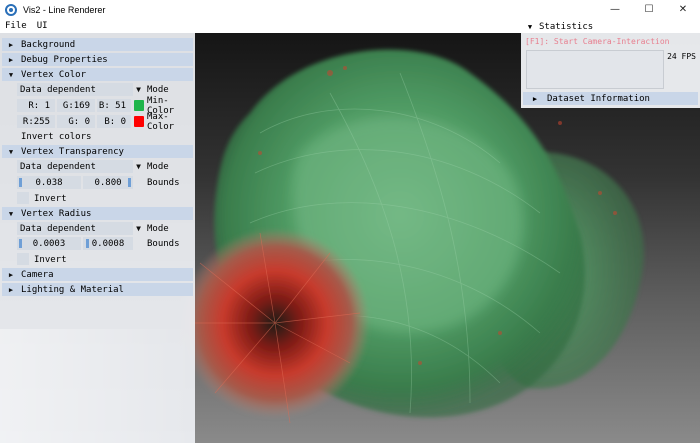 This screenshot has width=700, height=443. I want to click on transparency-max-slider: 0.800, so click(108, 182).